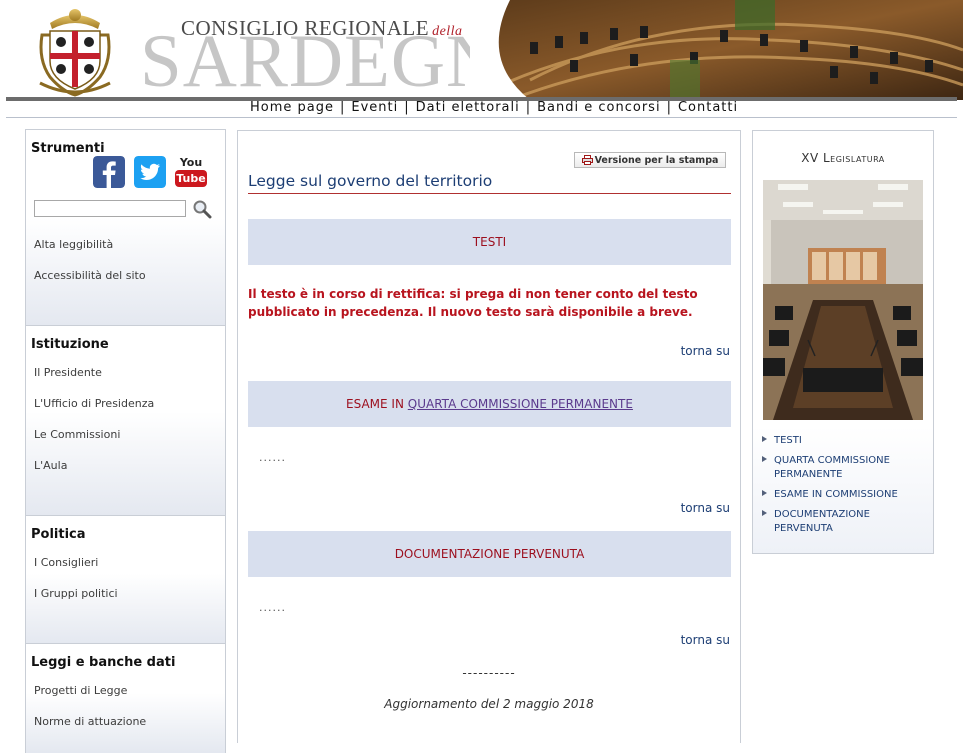  What do you see at coordinates (150, 172) in the screenshot?
I see `twitter-icon` at bounding box center [150, 172].